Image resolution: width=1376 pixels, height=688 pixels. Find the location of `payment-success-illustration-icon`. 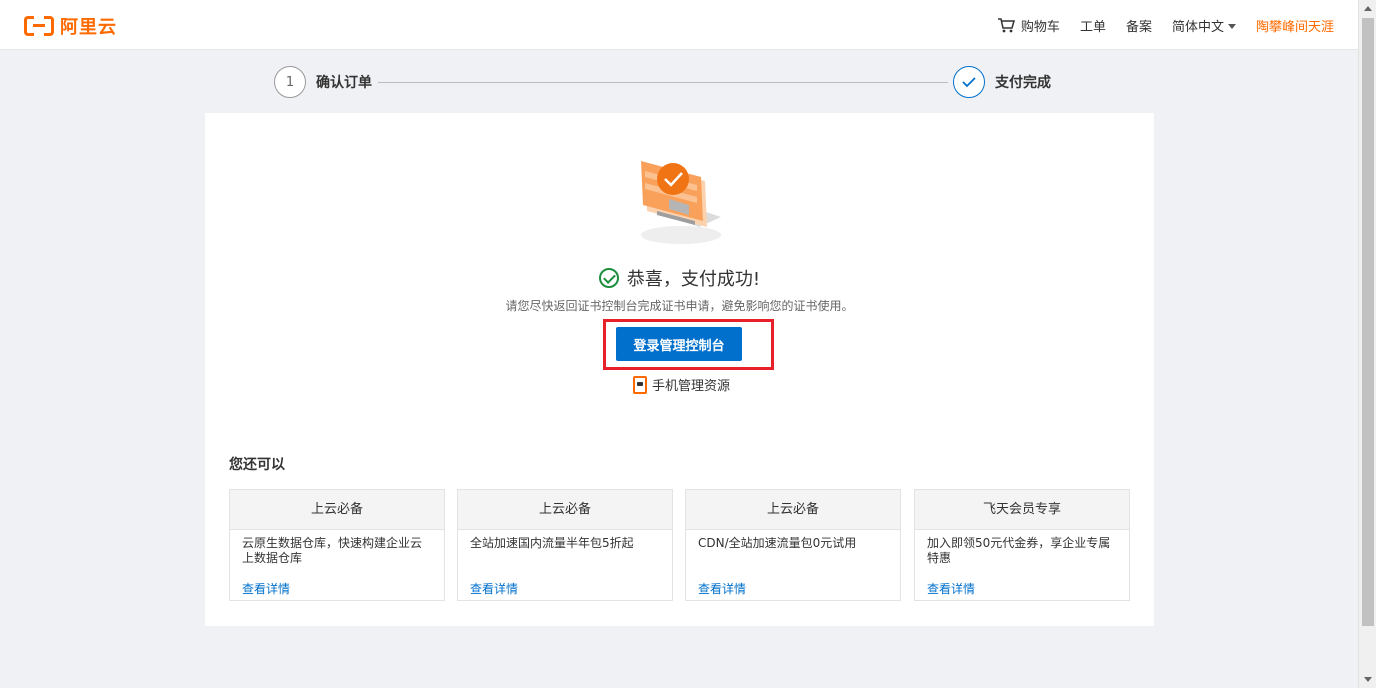

payment-success-illustration-icon is located at coordinates (681, 202).